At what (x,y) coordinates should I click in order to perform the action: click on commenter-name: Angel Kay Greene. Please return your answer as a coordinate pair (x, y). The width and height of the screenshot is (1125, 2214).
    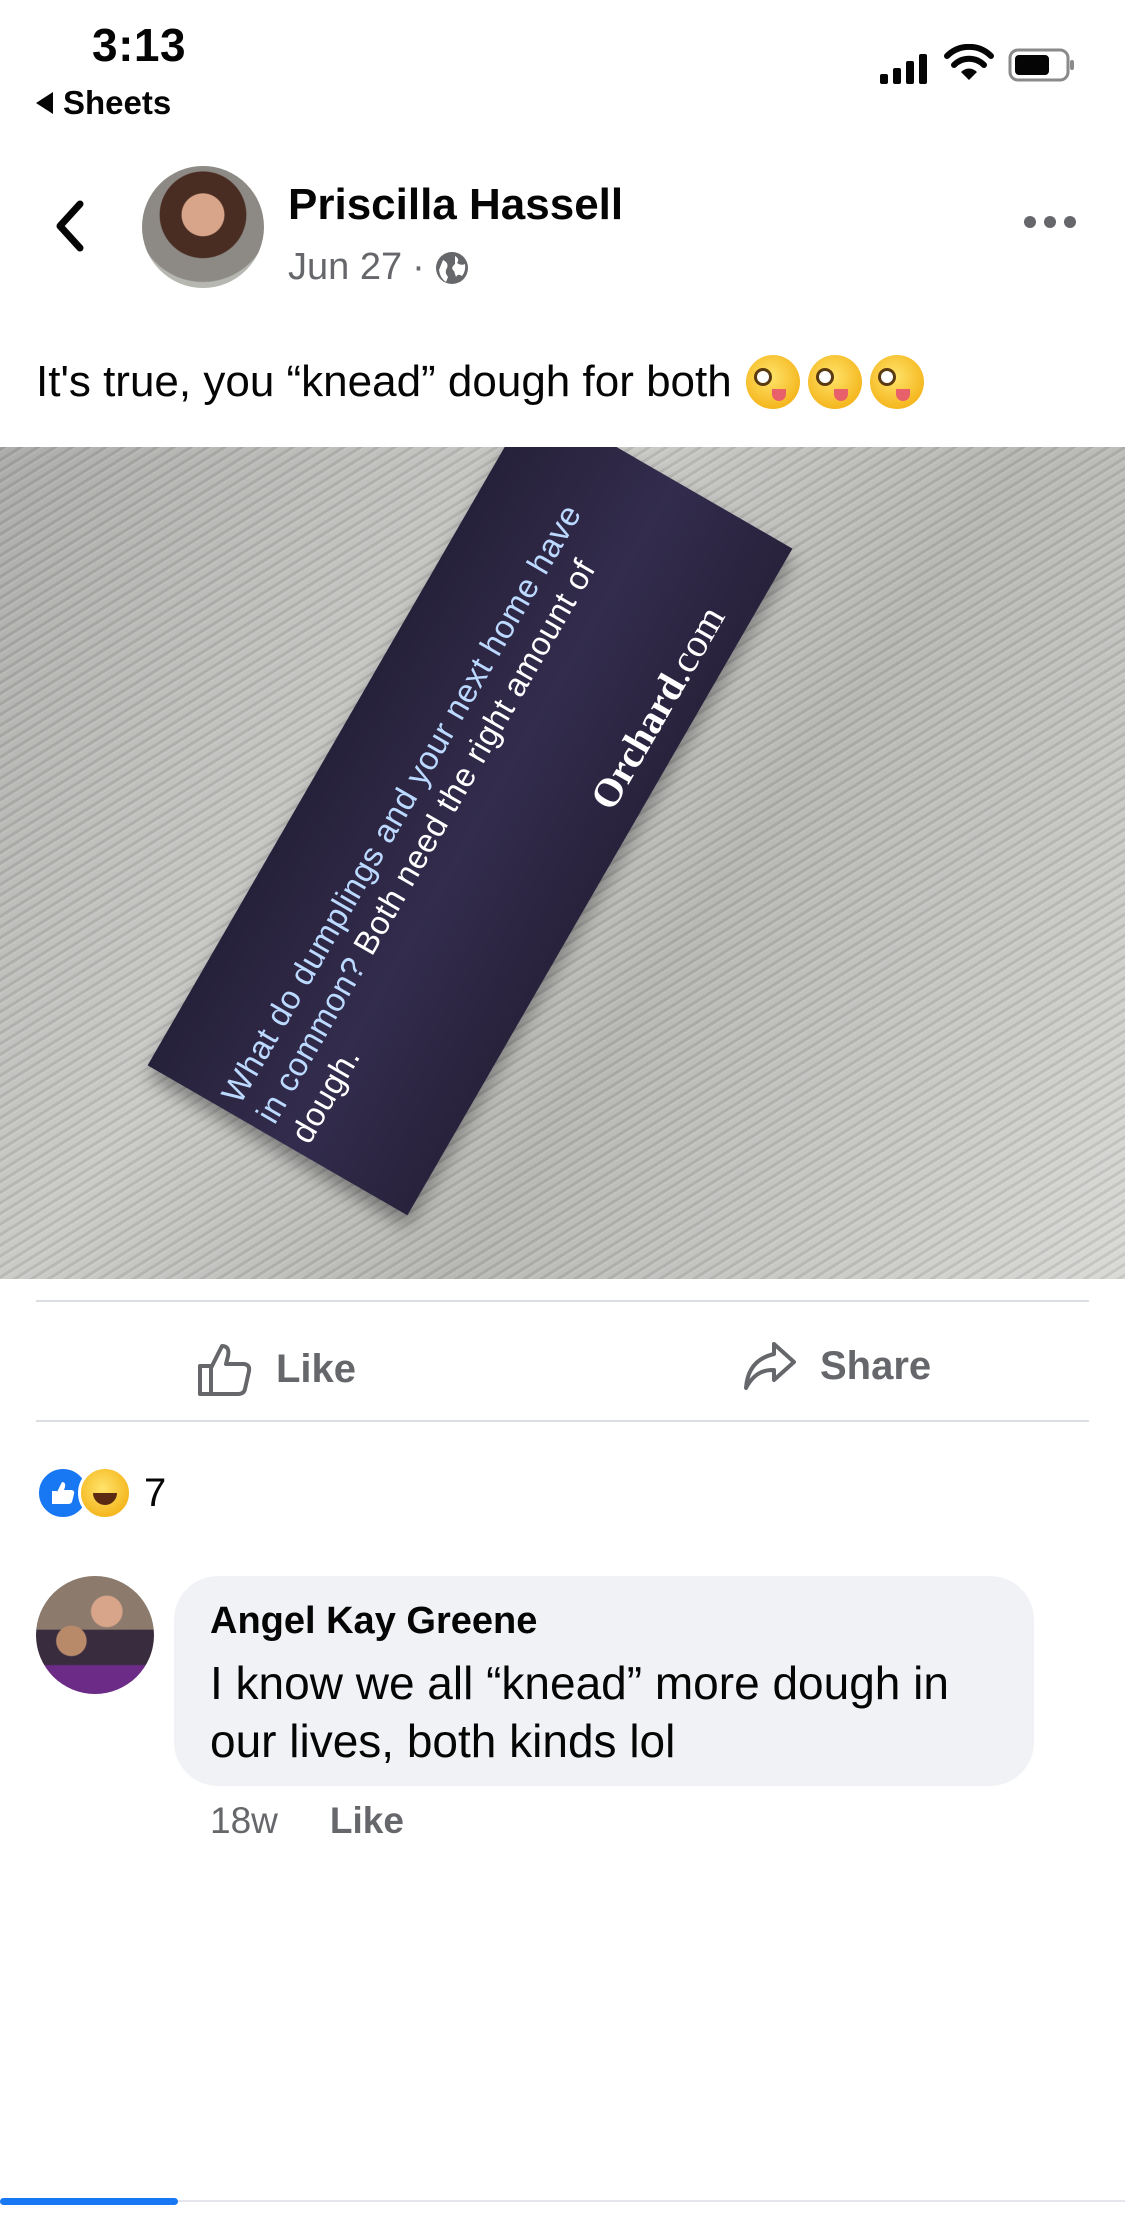
    Looking at the image, I should click on (373, 1621).